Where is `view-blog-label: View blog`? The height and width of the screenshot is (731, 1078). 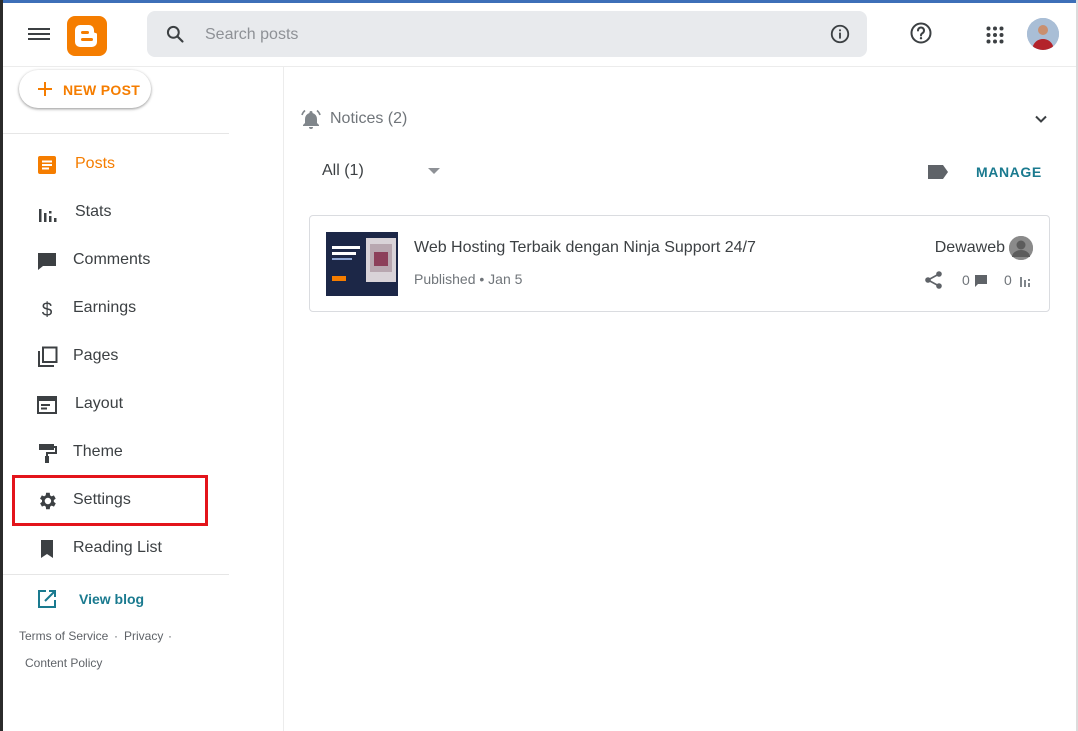
view-blog-label: View blog is located at coordinates (112, 599).